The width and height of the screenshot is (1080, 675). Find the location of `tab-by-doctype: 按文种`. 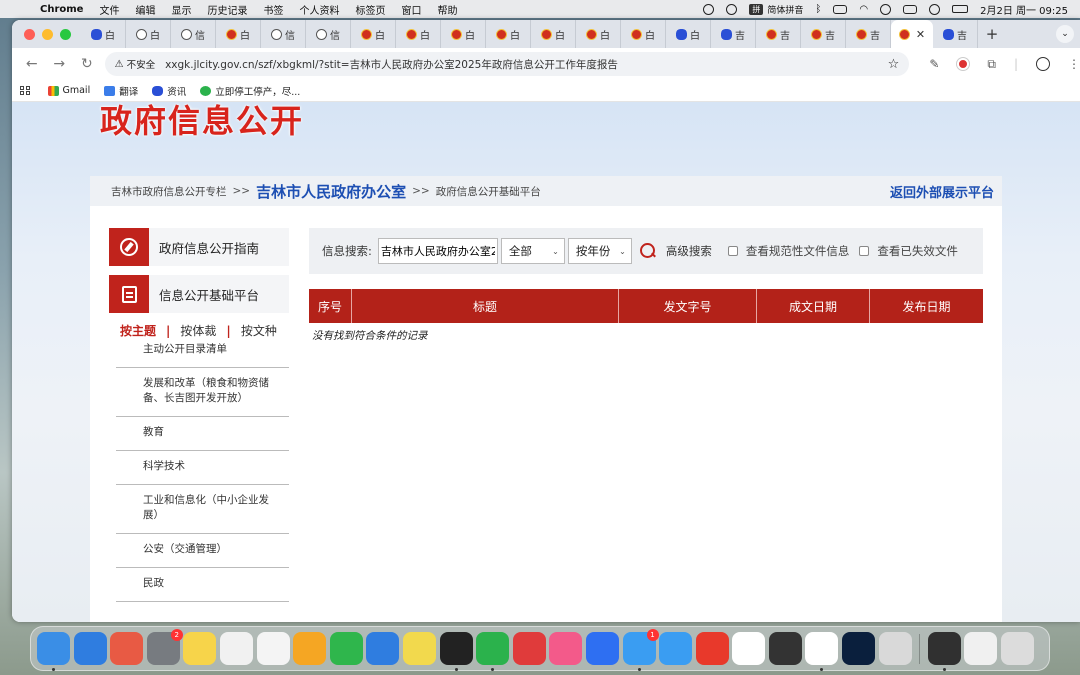

tab-by-doctype: 按文种 is located at coordinates (259, 330).